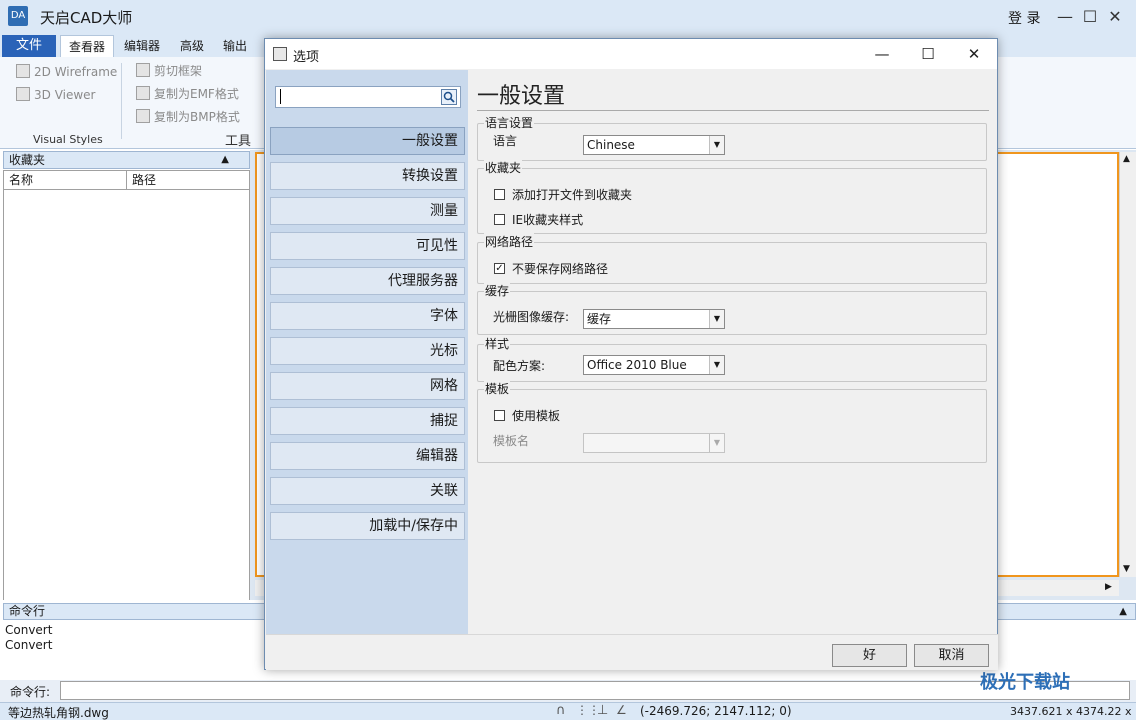 The height and width of the screenshot is (720, 1136). Describe the element at coordinates (509, 241) in the screenshot. I see `group-network-path-label: 网络路径` at that location.